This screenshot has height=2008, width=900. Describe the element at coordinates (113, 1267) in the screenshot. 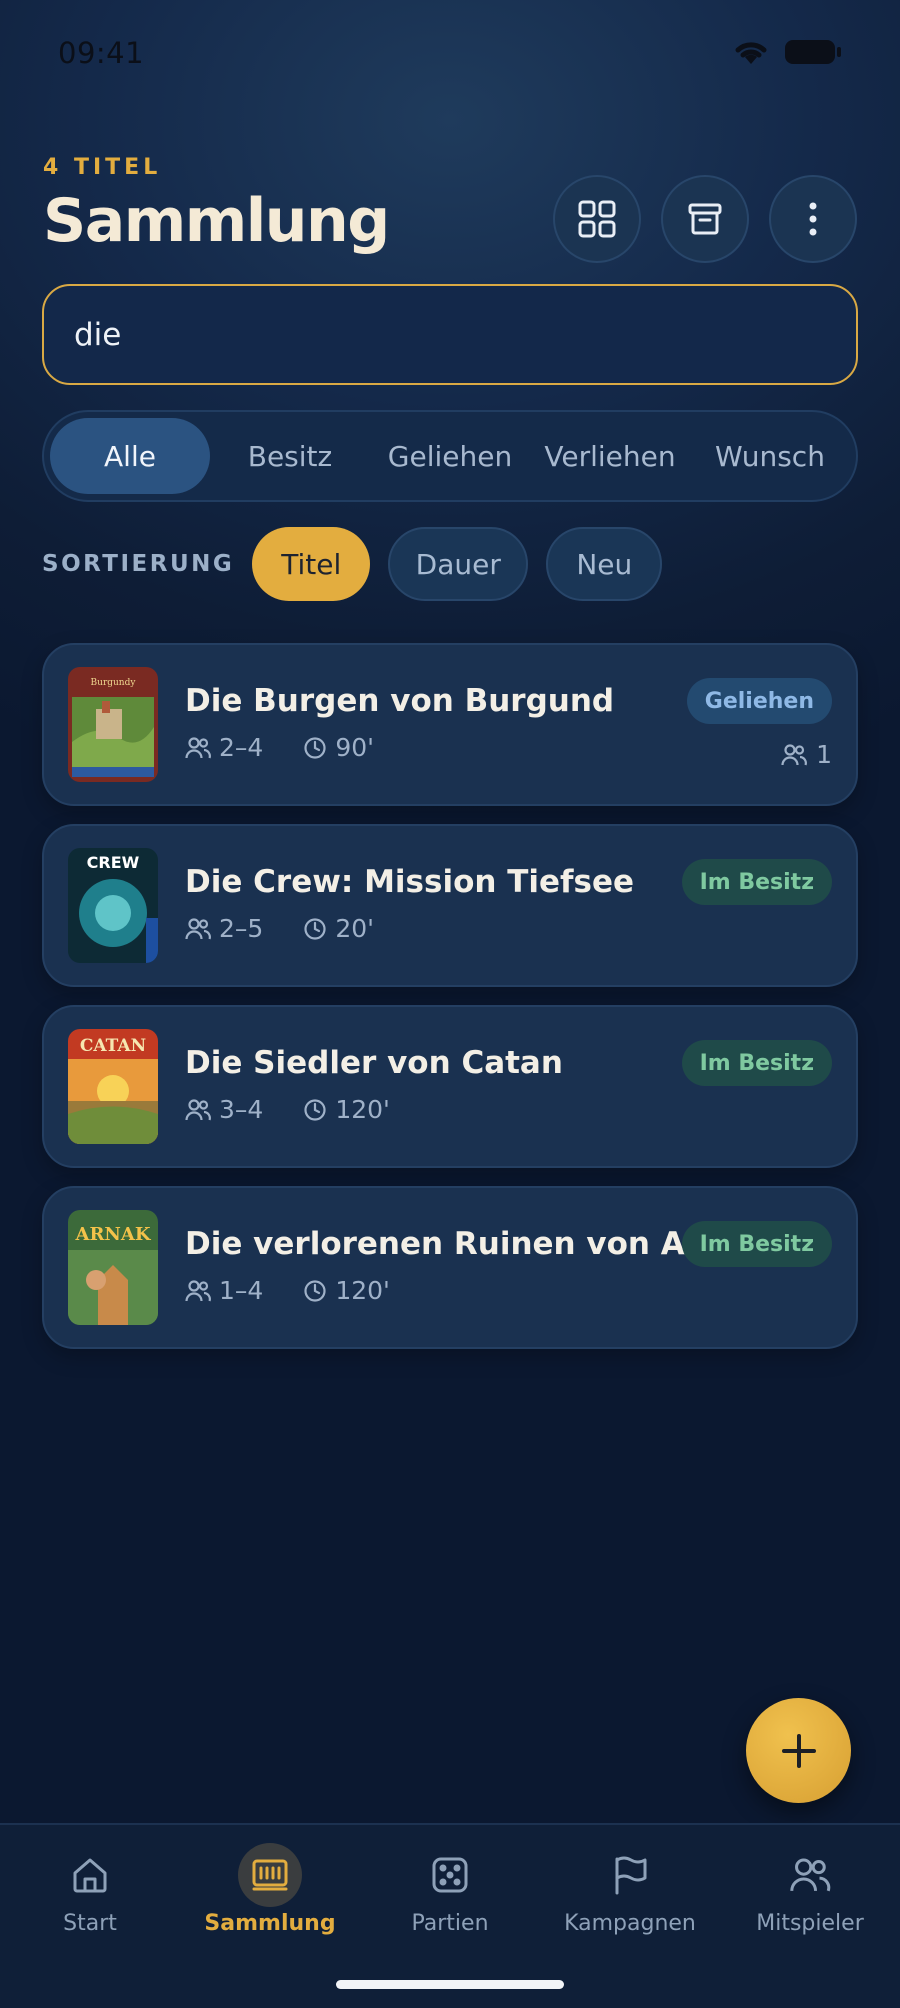

I see `game-cover: ARNAK` at that location.